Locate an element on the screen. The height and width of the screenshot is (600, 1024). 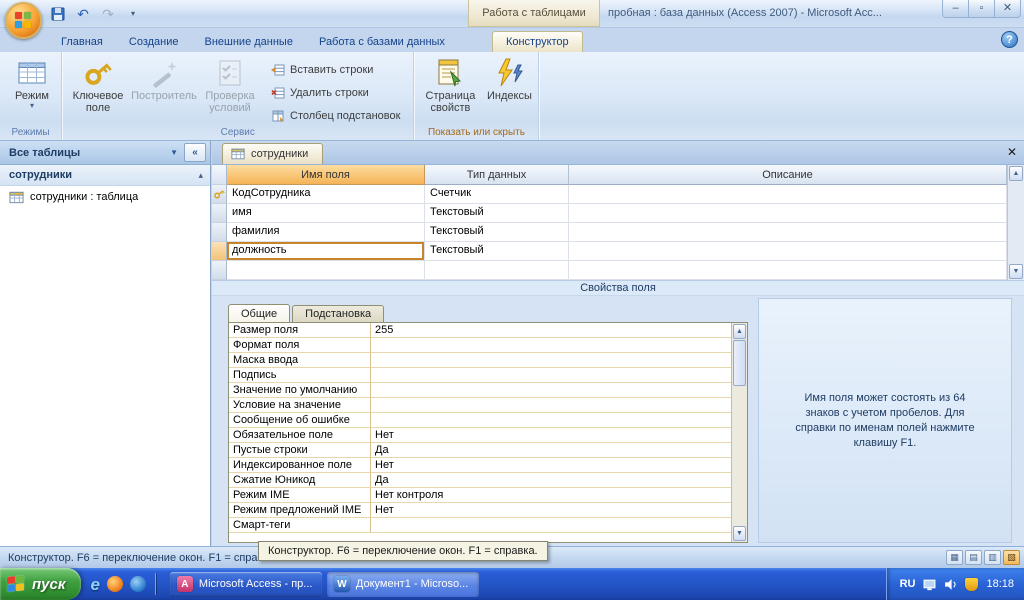
group-label-show-hide: Показать или скрыть is located at coordinates (476, 132).